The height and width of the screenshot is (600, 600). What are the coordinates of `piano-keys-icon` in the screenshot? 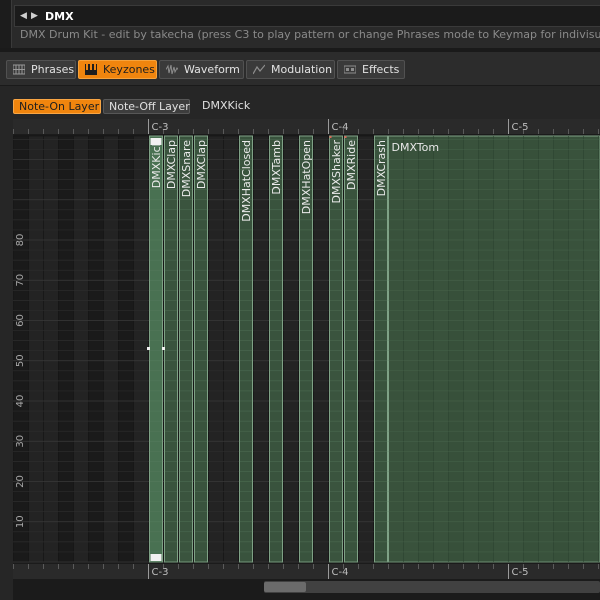 It's located at (91, 69).